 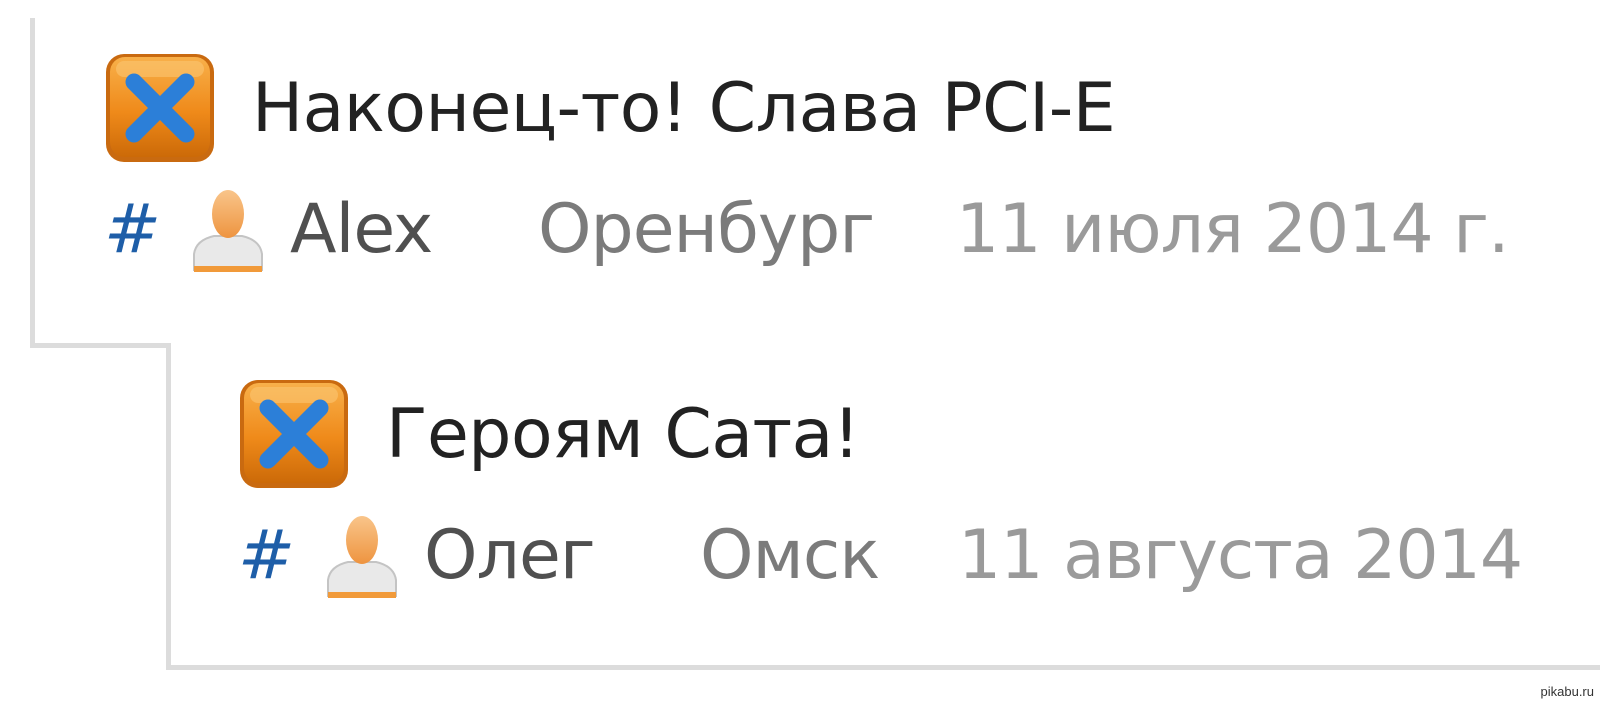 What do you see at coordinates (1233, 229) in the screenshot?
I see `comment-date: 11 июля 2014 г.` at bounding box center [1233, 229].